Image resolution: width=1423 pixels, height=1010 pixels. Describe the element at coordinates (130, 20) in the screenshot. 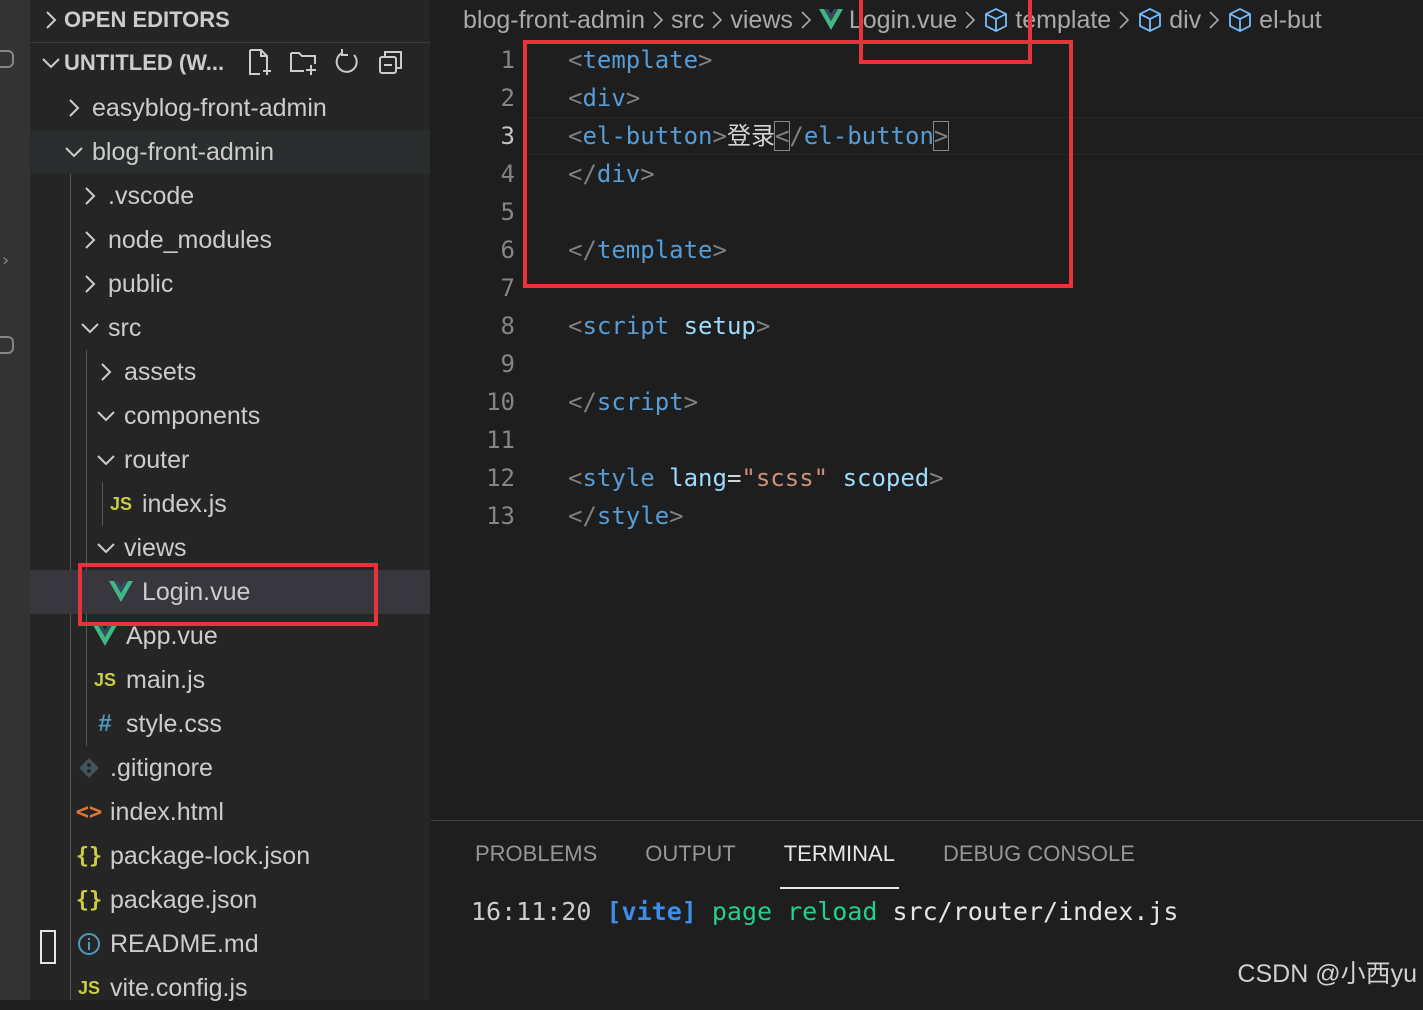

I see `open-editors-header: OPEN EDITORS` at that location.